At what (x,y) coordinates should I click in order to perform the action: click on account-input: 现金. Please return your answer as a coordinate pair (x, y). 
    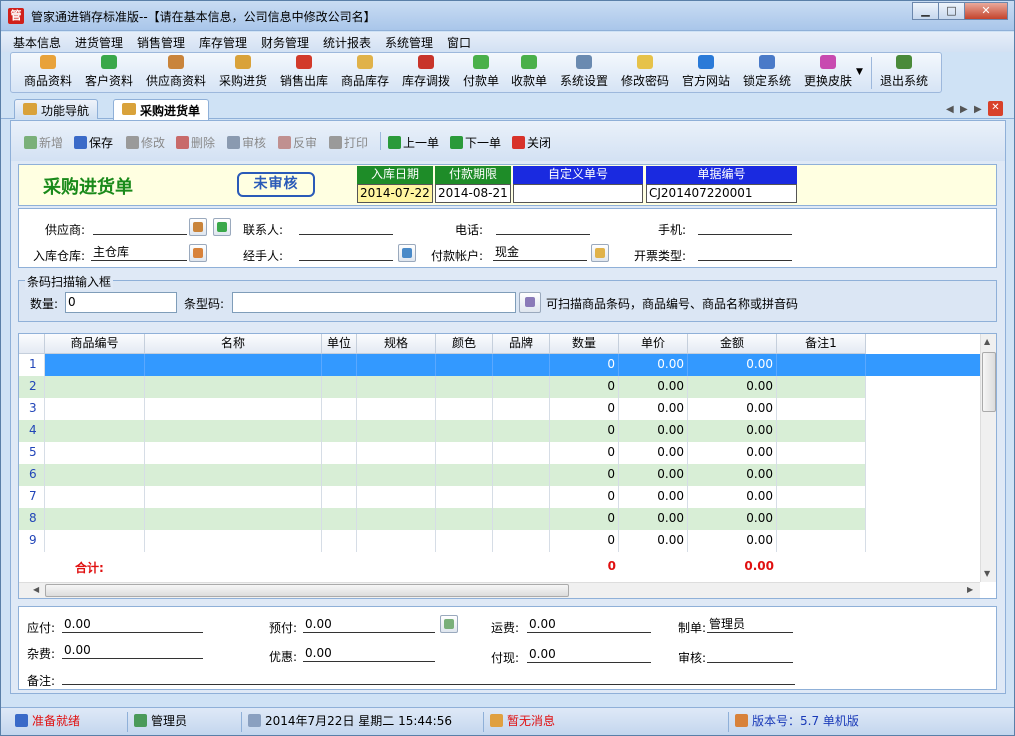
    Looking at the image, I should click on (540, 253).